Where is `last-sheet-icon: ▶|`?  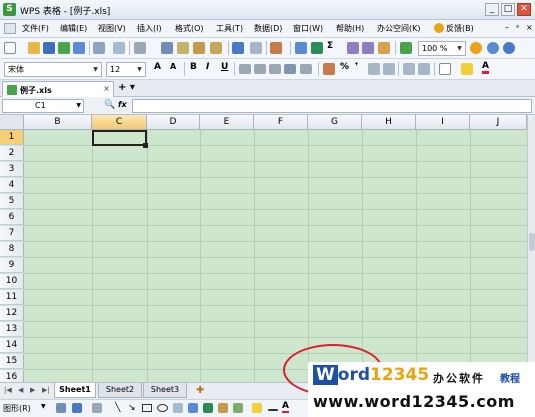 last-sheet-icon: ▶| is located at coordinates (46, 390).